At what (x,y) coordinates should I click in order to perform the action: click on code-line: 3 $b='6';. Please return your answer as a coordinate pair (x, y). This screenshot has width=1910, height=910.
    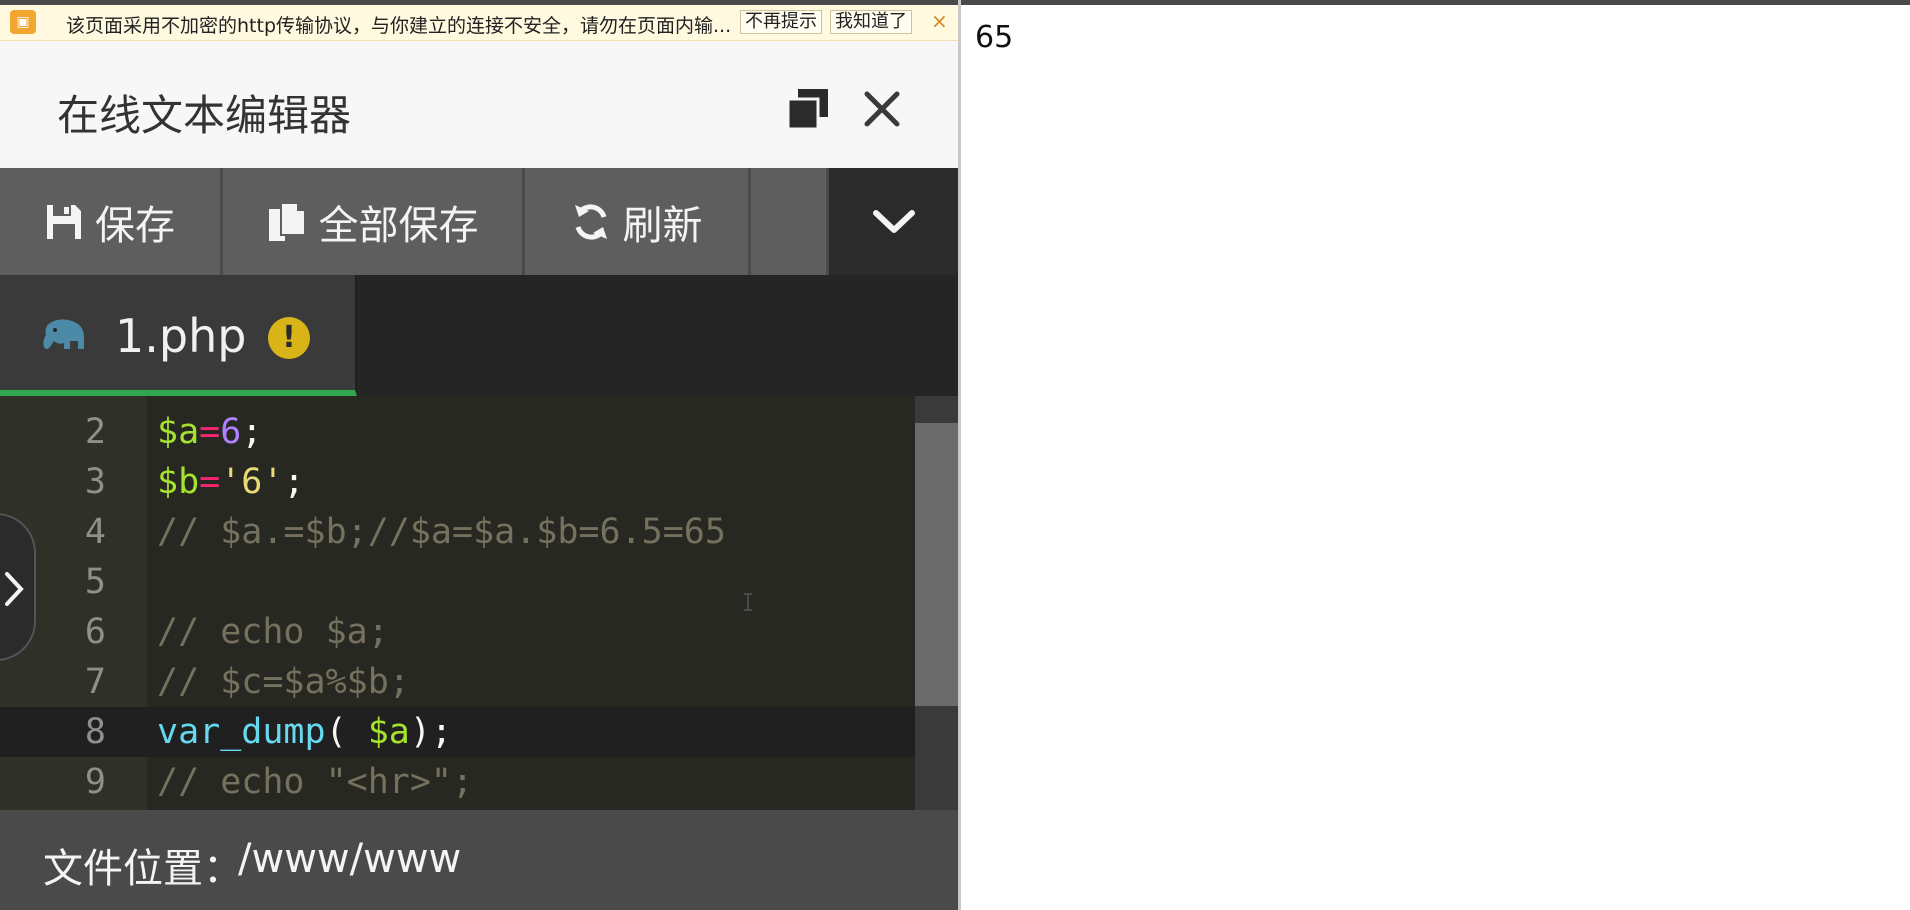
    Looking at the image, I should click on (457, 482).